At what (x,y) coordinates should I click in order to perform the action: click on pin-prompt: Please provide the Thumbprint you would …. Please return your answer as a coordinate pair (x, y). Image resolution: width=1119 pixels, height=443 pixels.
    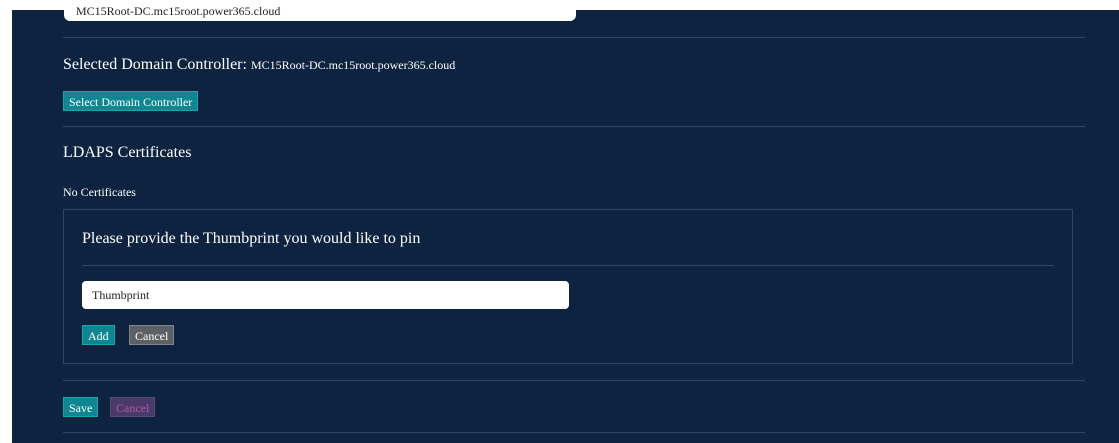
    Looking at the image, I should click on (251, 238).